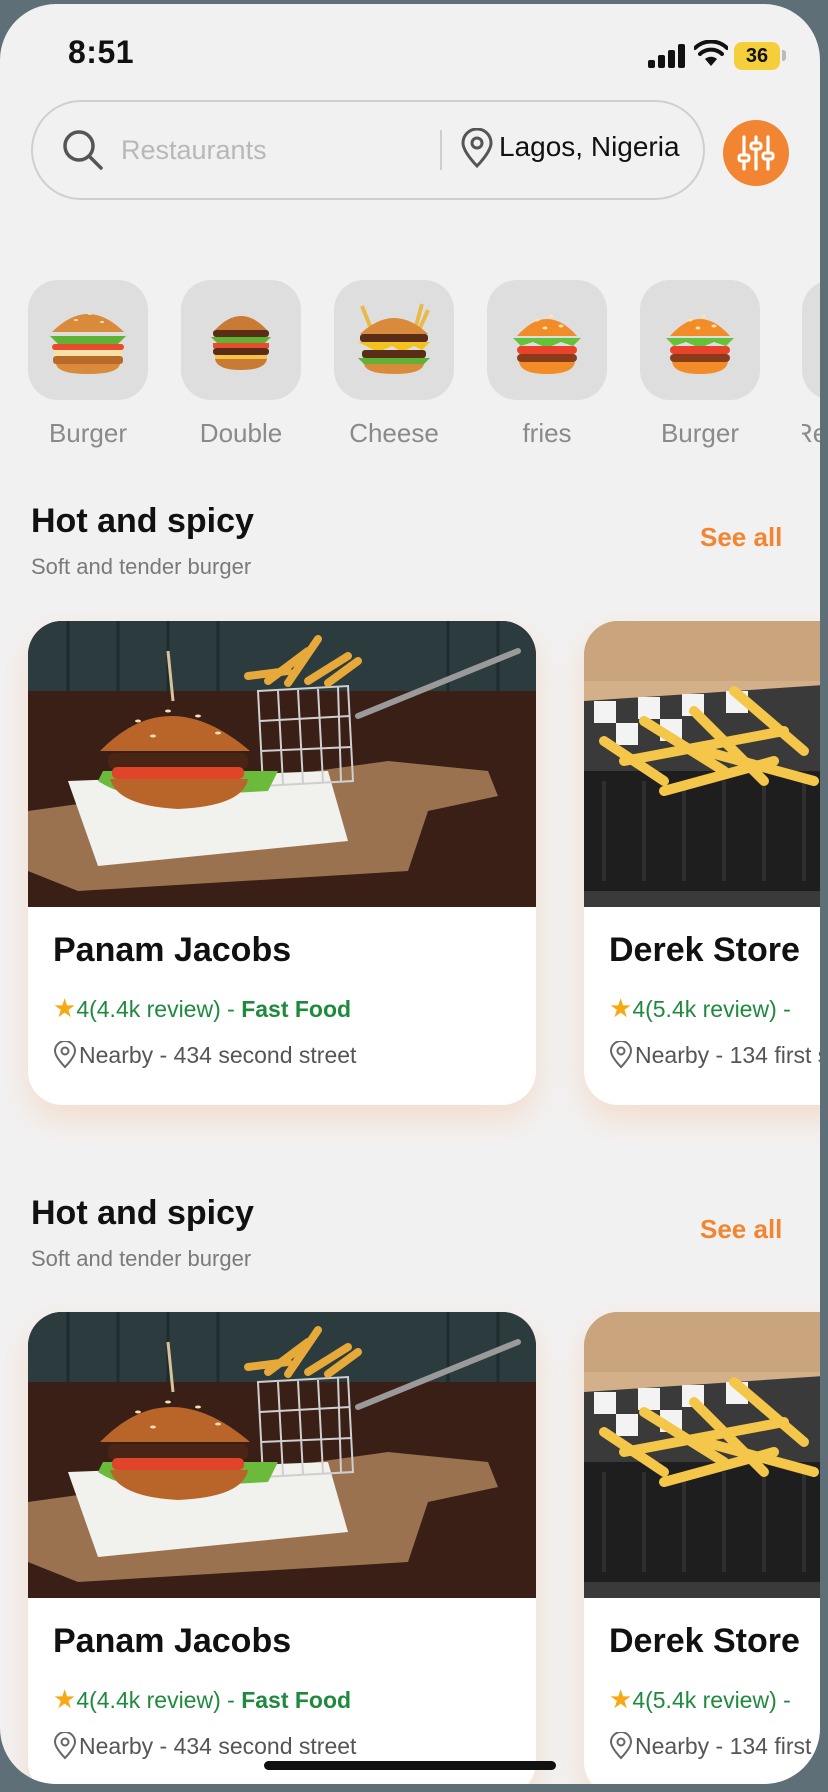 This screenshot has width=828, height=1792. I want to click on search-input, so click(266, 150).